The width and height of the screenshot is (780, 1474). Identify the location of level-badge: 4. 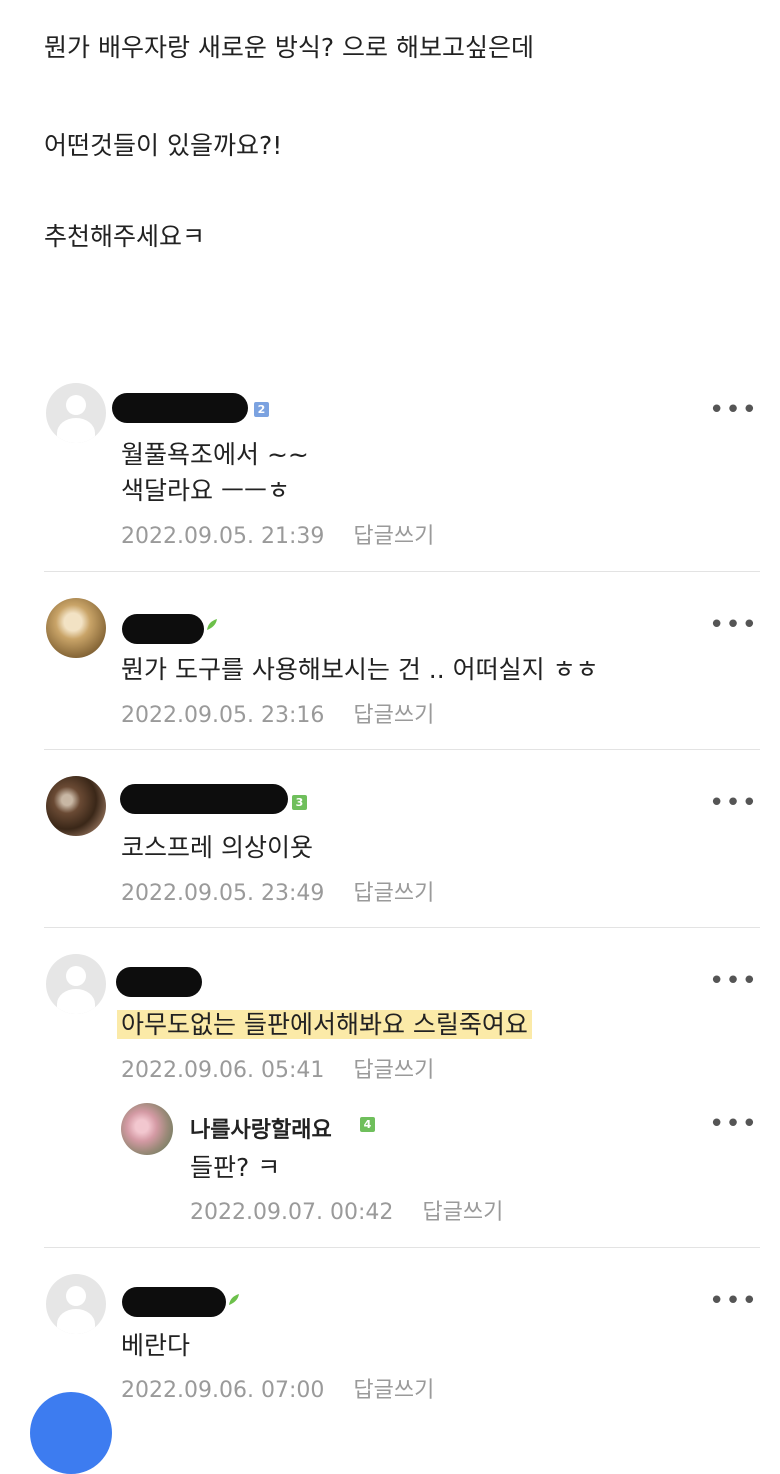
(367, 1124).